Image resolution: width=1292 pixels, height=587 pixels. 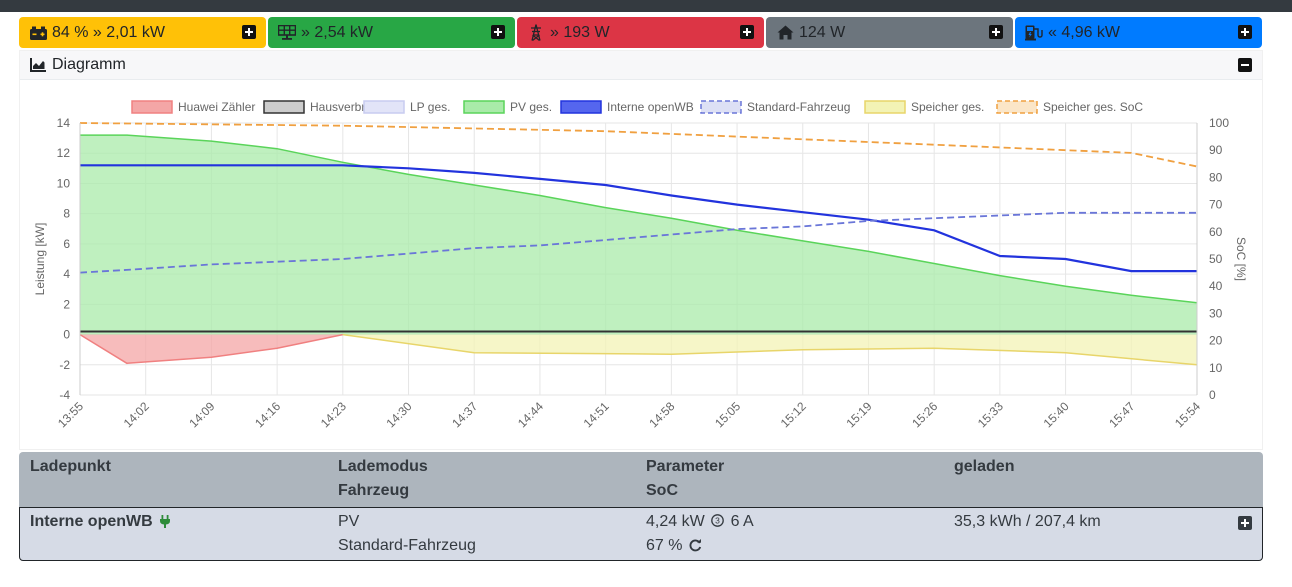 I want to click on x-tick: 14:44, so click(x=530, y=414).